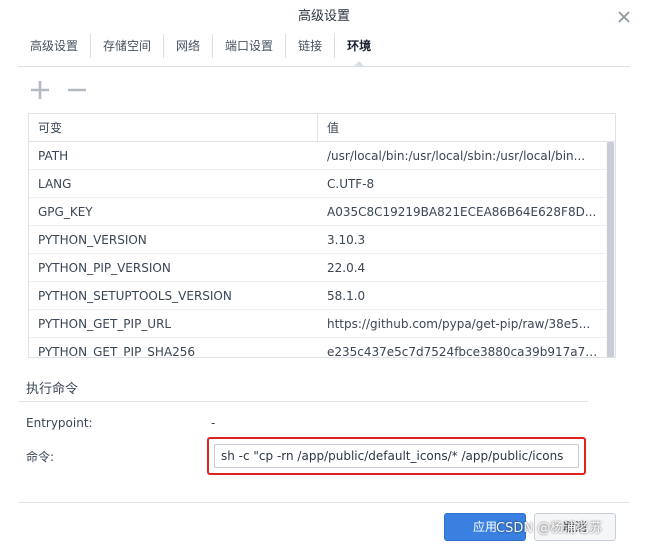 The width and height of the screenshot is (648, 549). What do you see at coordinates (65, 212) in the screenshot?
I see `env-name: GPG_KEY` at bounding box center [65, 212].